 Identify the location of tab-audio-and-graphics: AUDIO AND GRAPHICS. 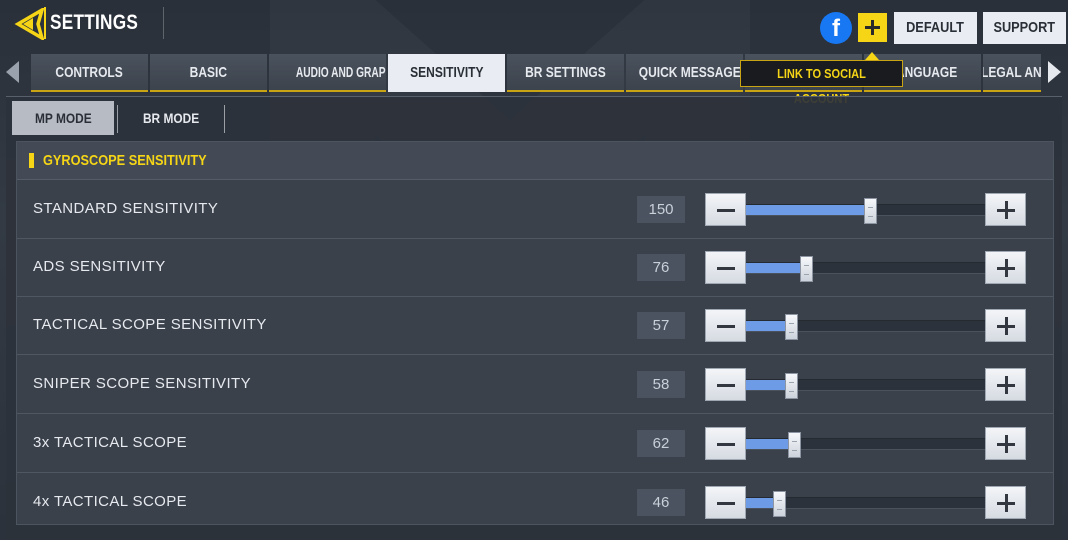
(327, 73).